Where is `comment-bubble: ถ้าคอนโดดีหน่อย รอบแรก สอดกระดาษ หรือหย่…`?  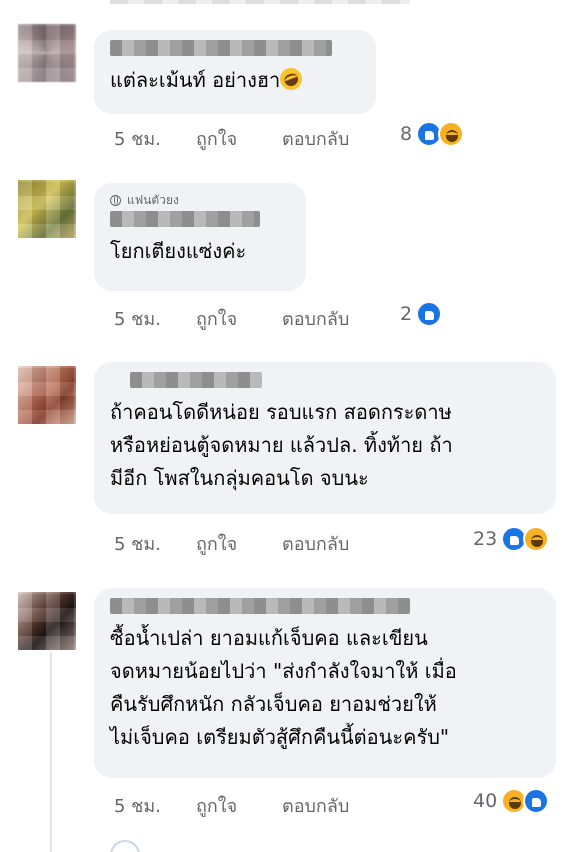 comment-bubble: ถ้าคอนโดดีหน่อย รอบแรก สอดกระดาษ หรือหย่… is located at coordinates (325, 438).